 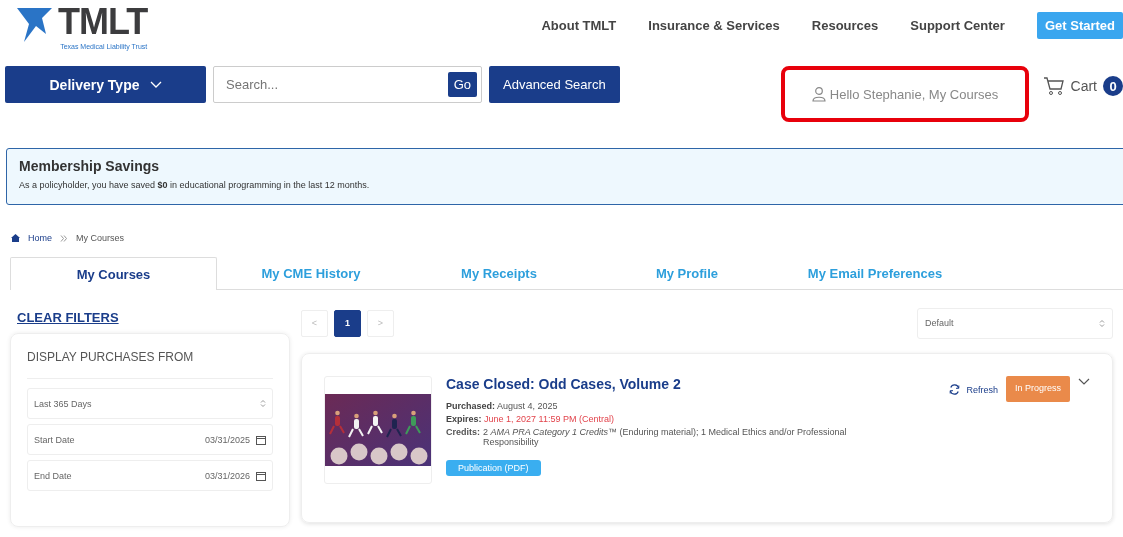 What do you see at coordinates (530, 419) in the screenshot?
I see `expires-text: Expires: June 1, 2027 11:59 PM (Central)` at bounding box center [530, 419].